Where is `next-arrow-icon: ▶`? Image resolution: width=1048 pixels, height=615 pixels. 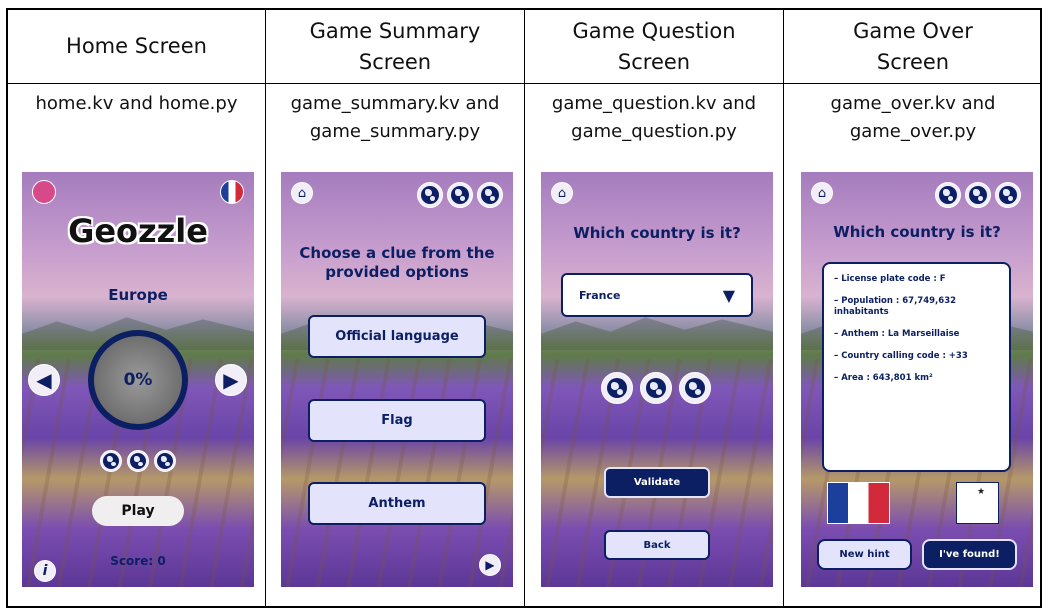 next-arrow-icon: ▶ is located at coordinates (490, 565).